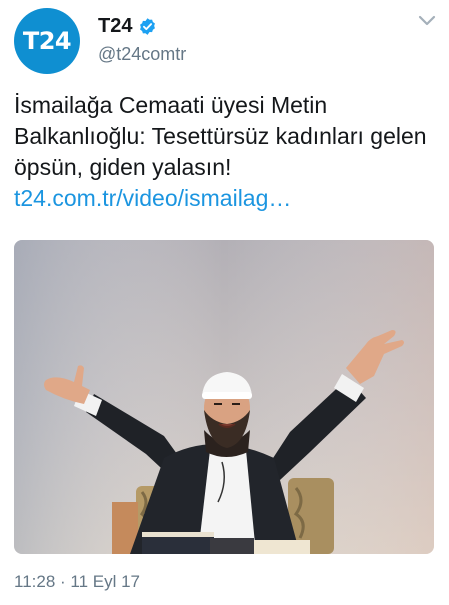 The height and width of the screenshot is (605, 449). I want to click on tweet-header: T24 T24 @t24comtr, so click(226, 41).